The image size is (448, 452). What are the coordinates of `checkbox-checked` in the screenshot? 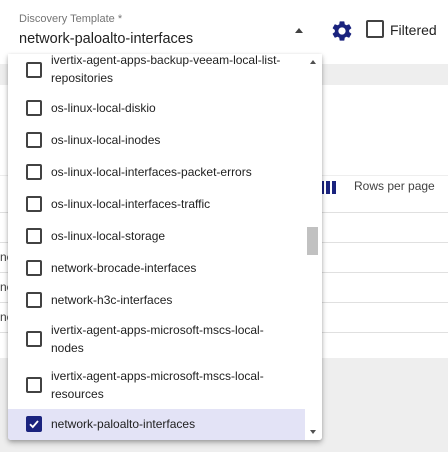 It's located at (34, 424).